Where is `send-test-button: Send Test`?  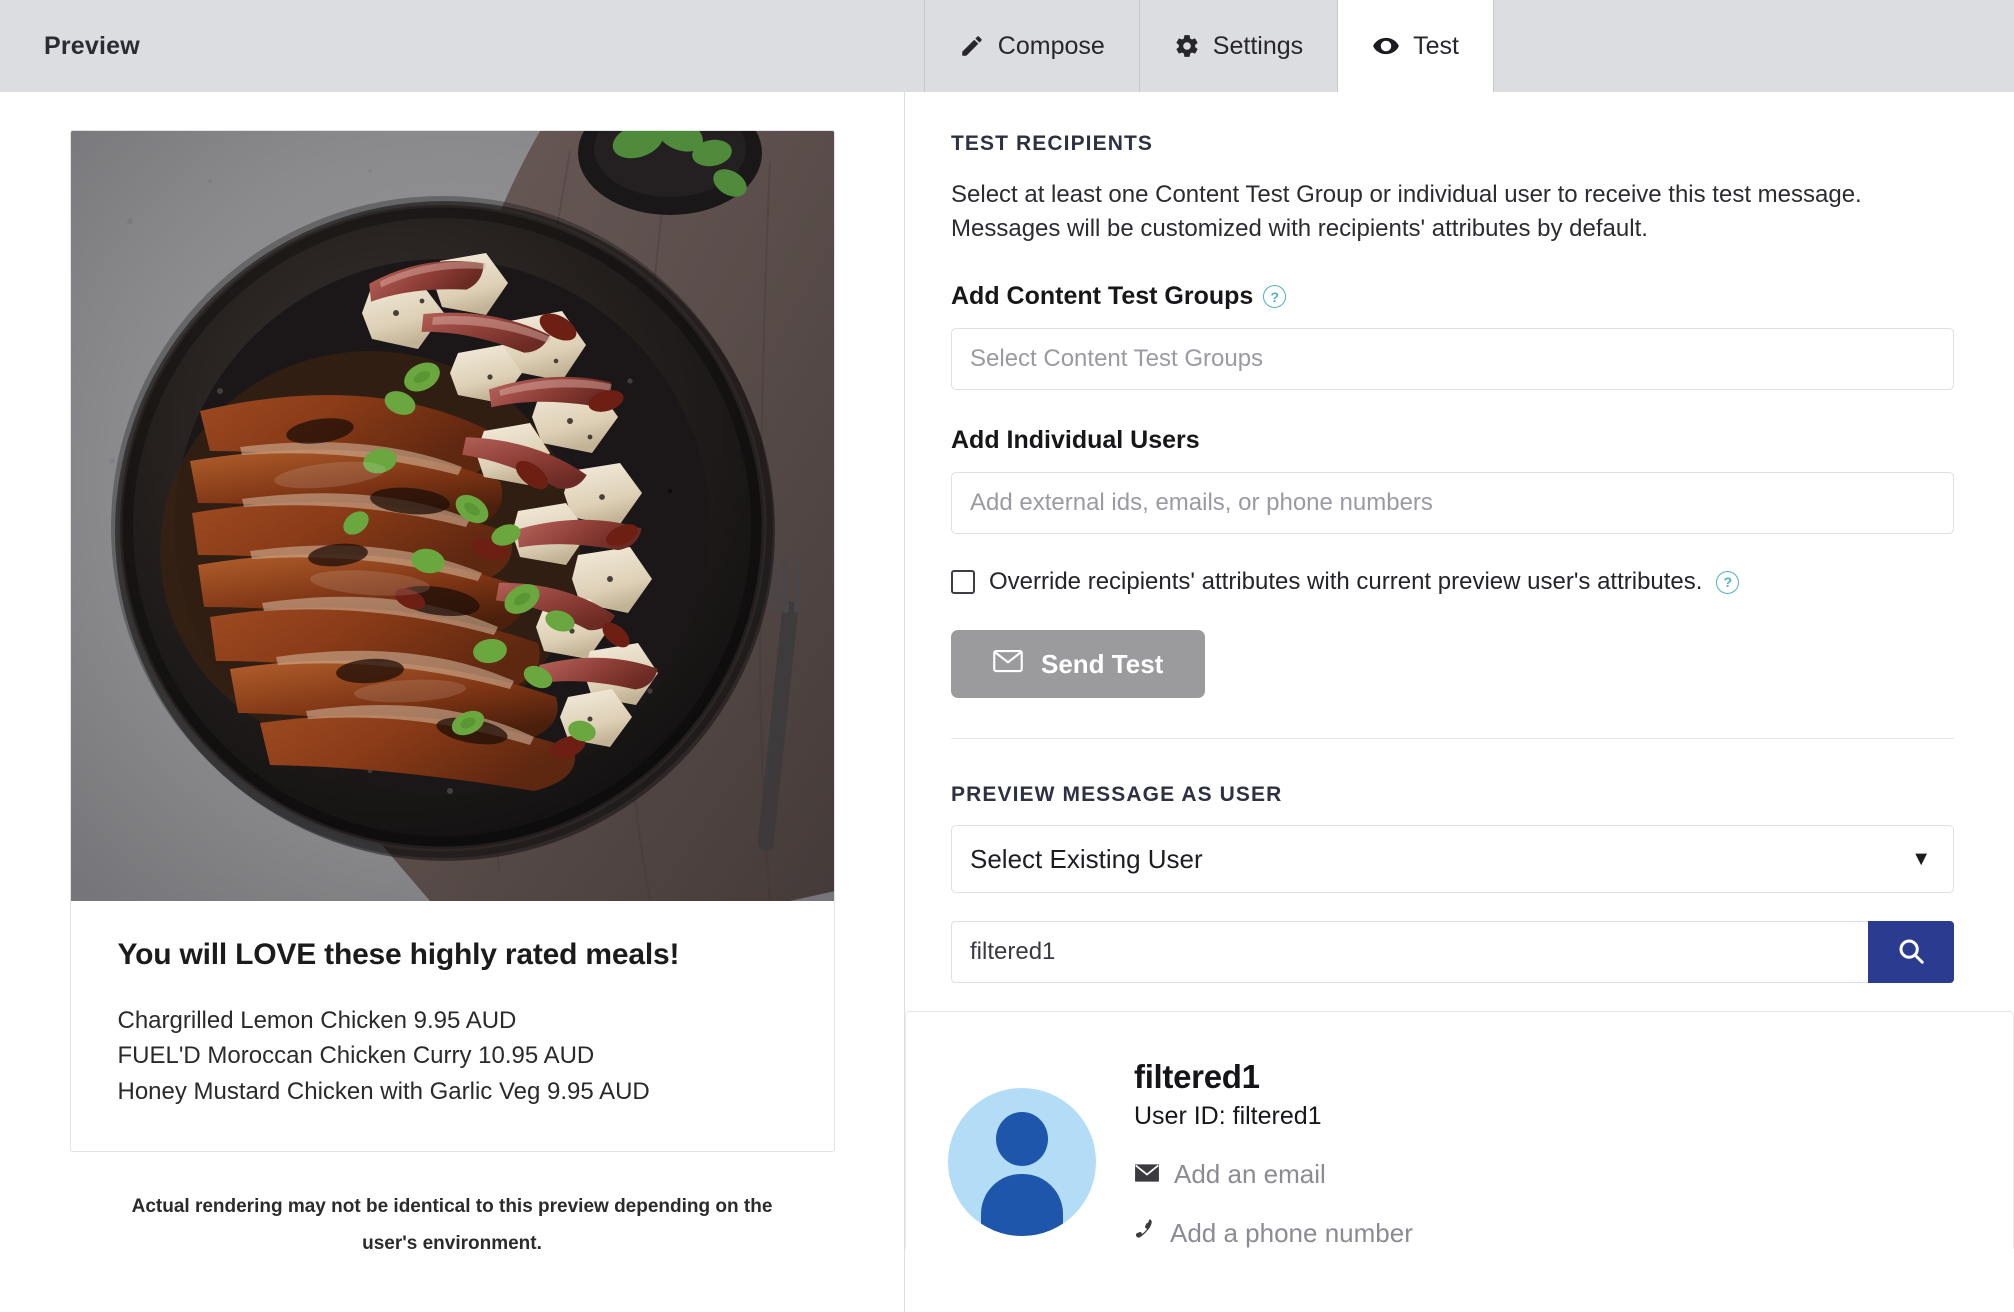 send-test-button: Send Test is located at coordinates (1078, 664).